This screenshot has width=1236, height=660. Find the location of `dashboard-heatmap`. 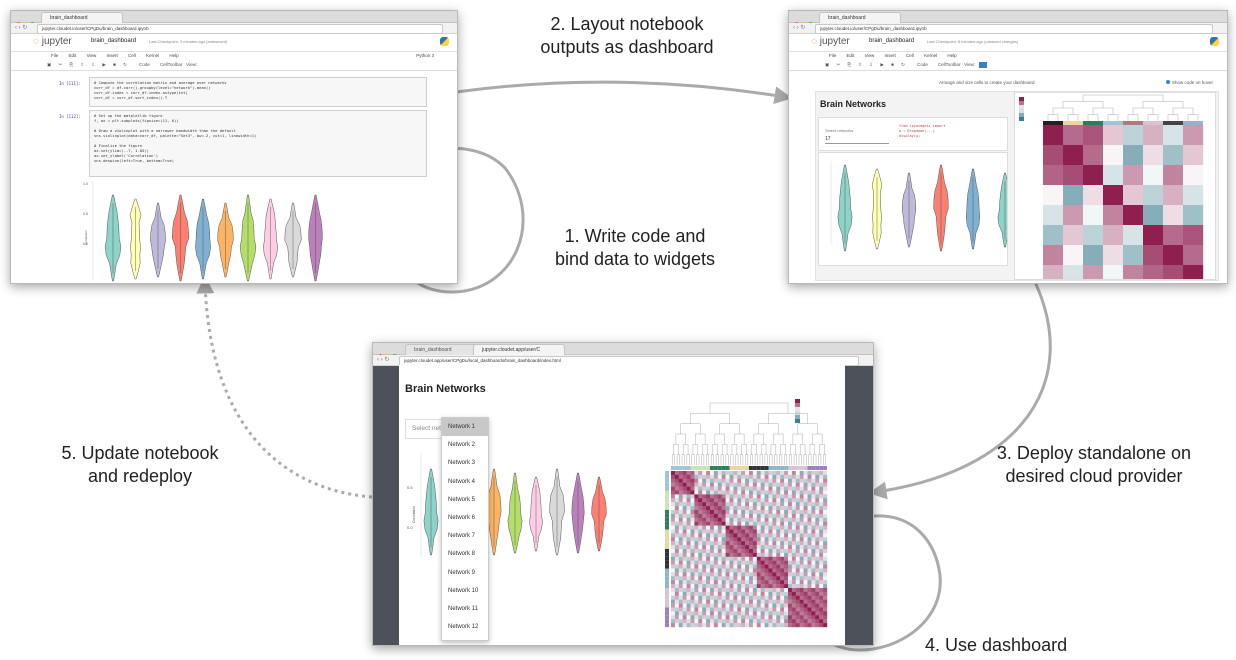

dashboard-heatmap is located at coordinates (736, 515).